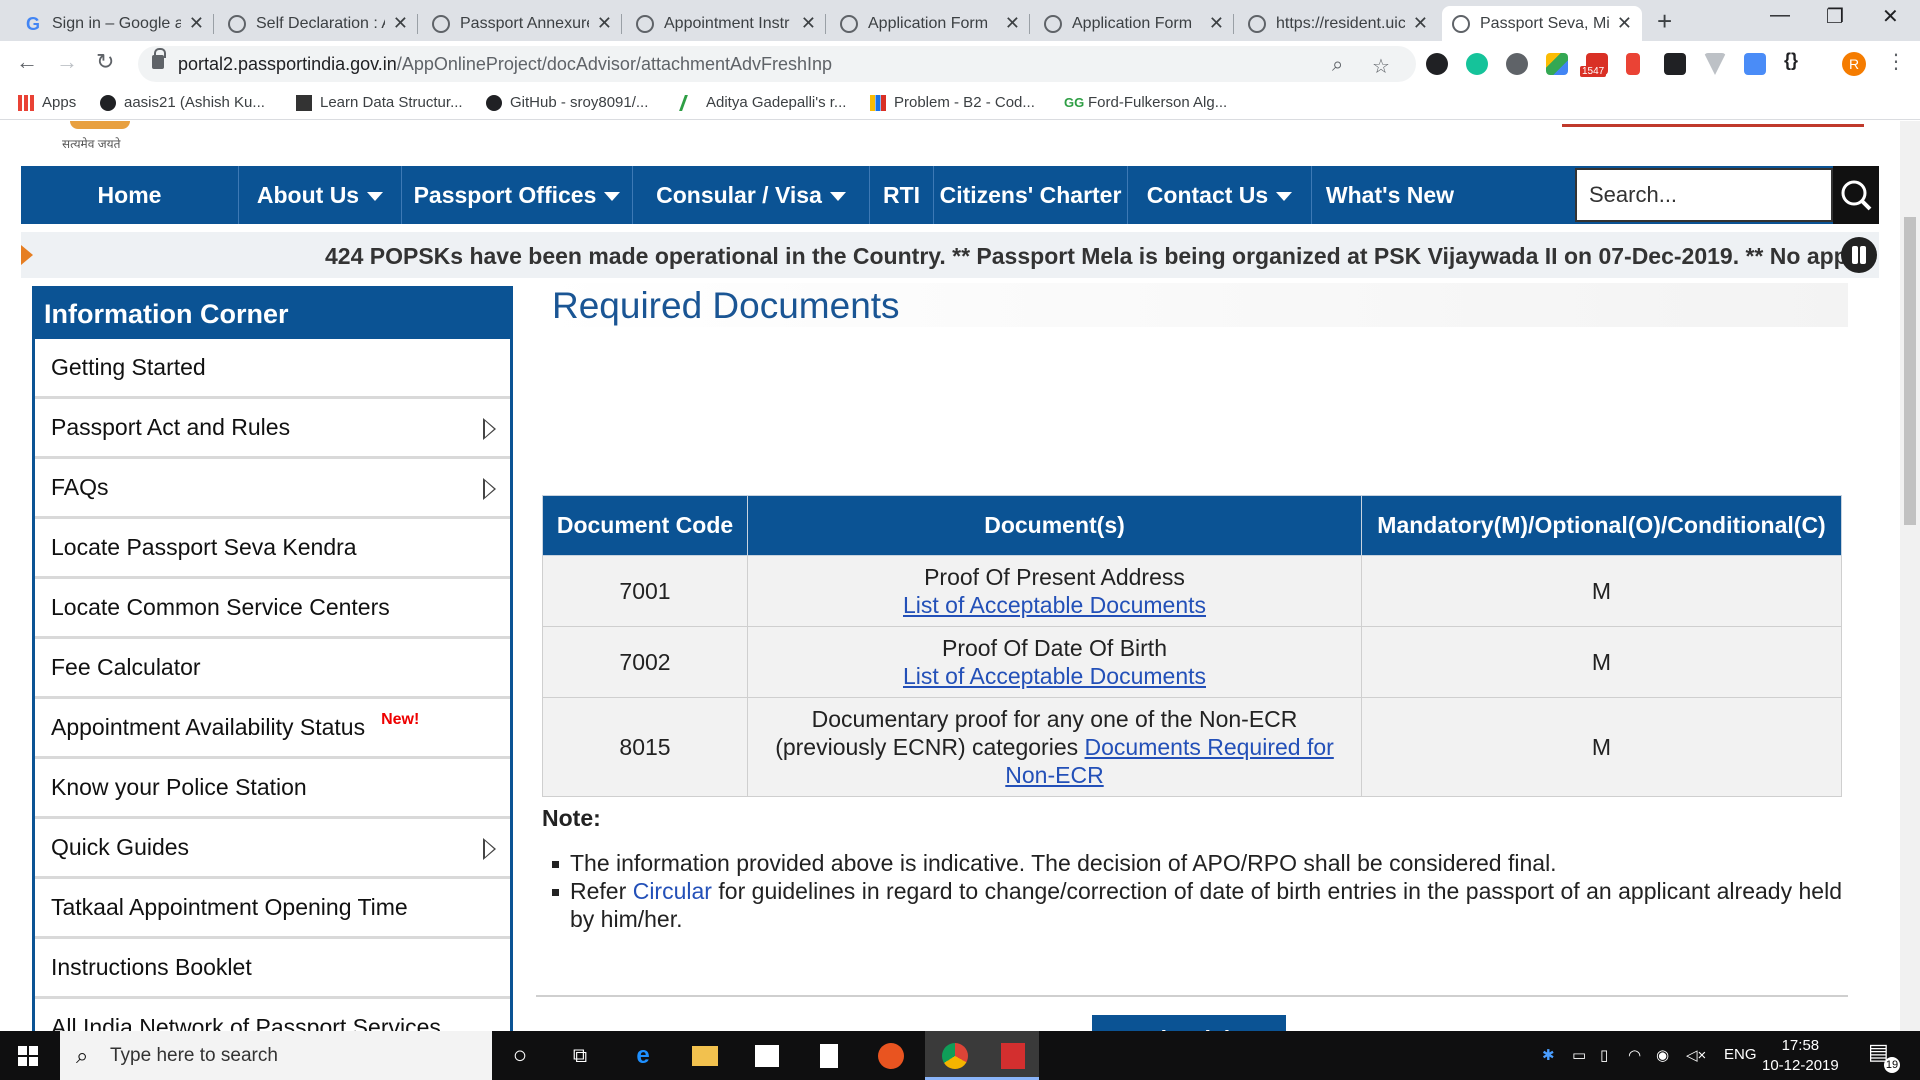 The image size is (1920, 1080). I want to click on chrome-icon, so click(955, 1056).